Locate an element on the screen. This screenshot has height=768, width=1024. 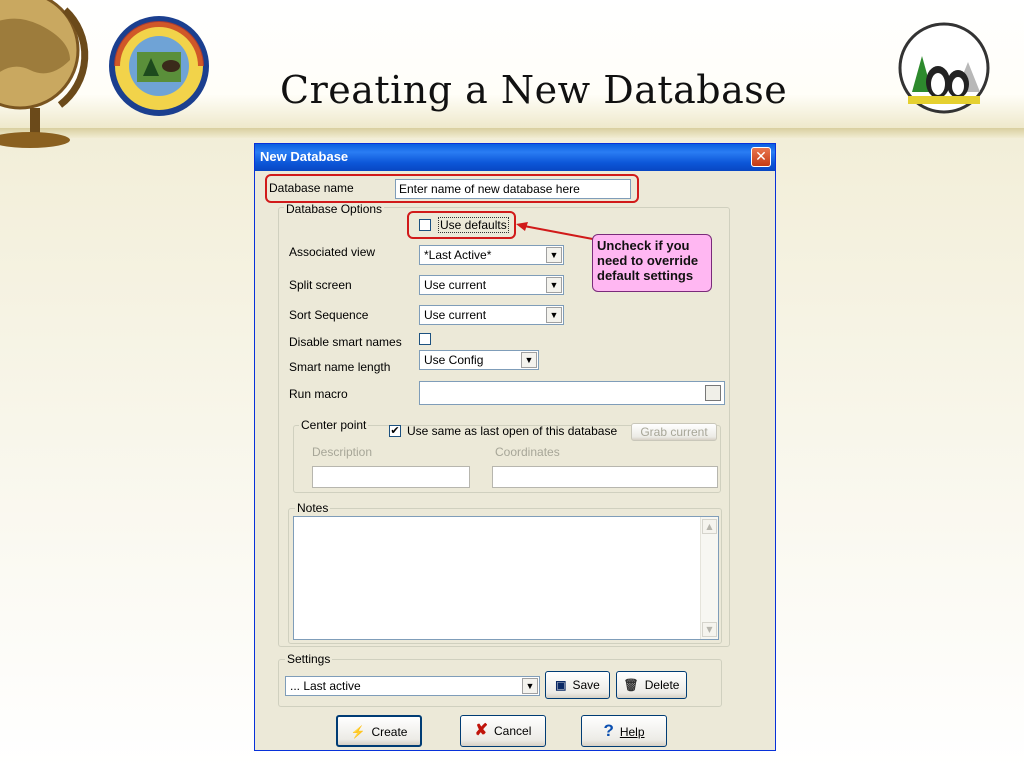
coordinates-input is located at coordinates (605, 477).